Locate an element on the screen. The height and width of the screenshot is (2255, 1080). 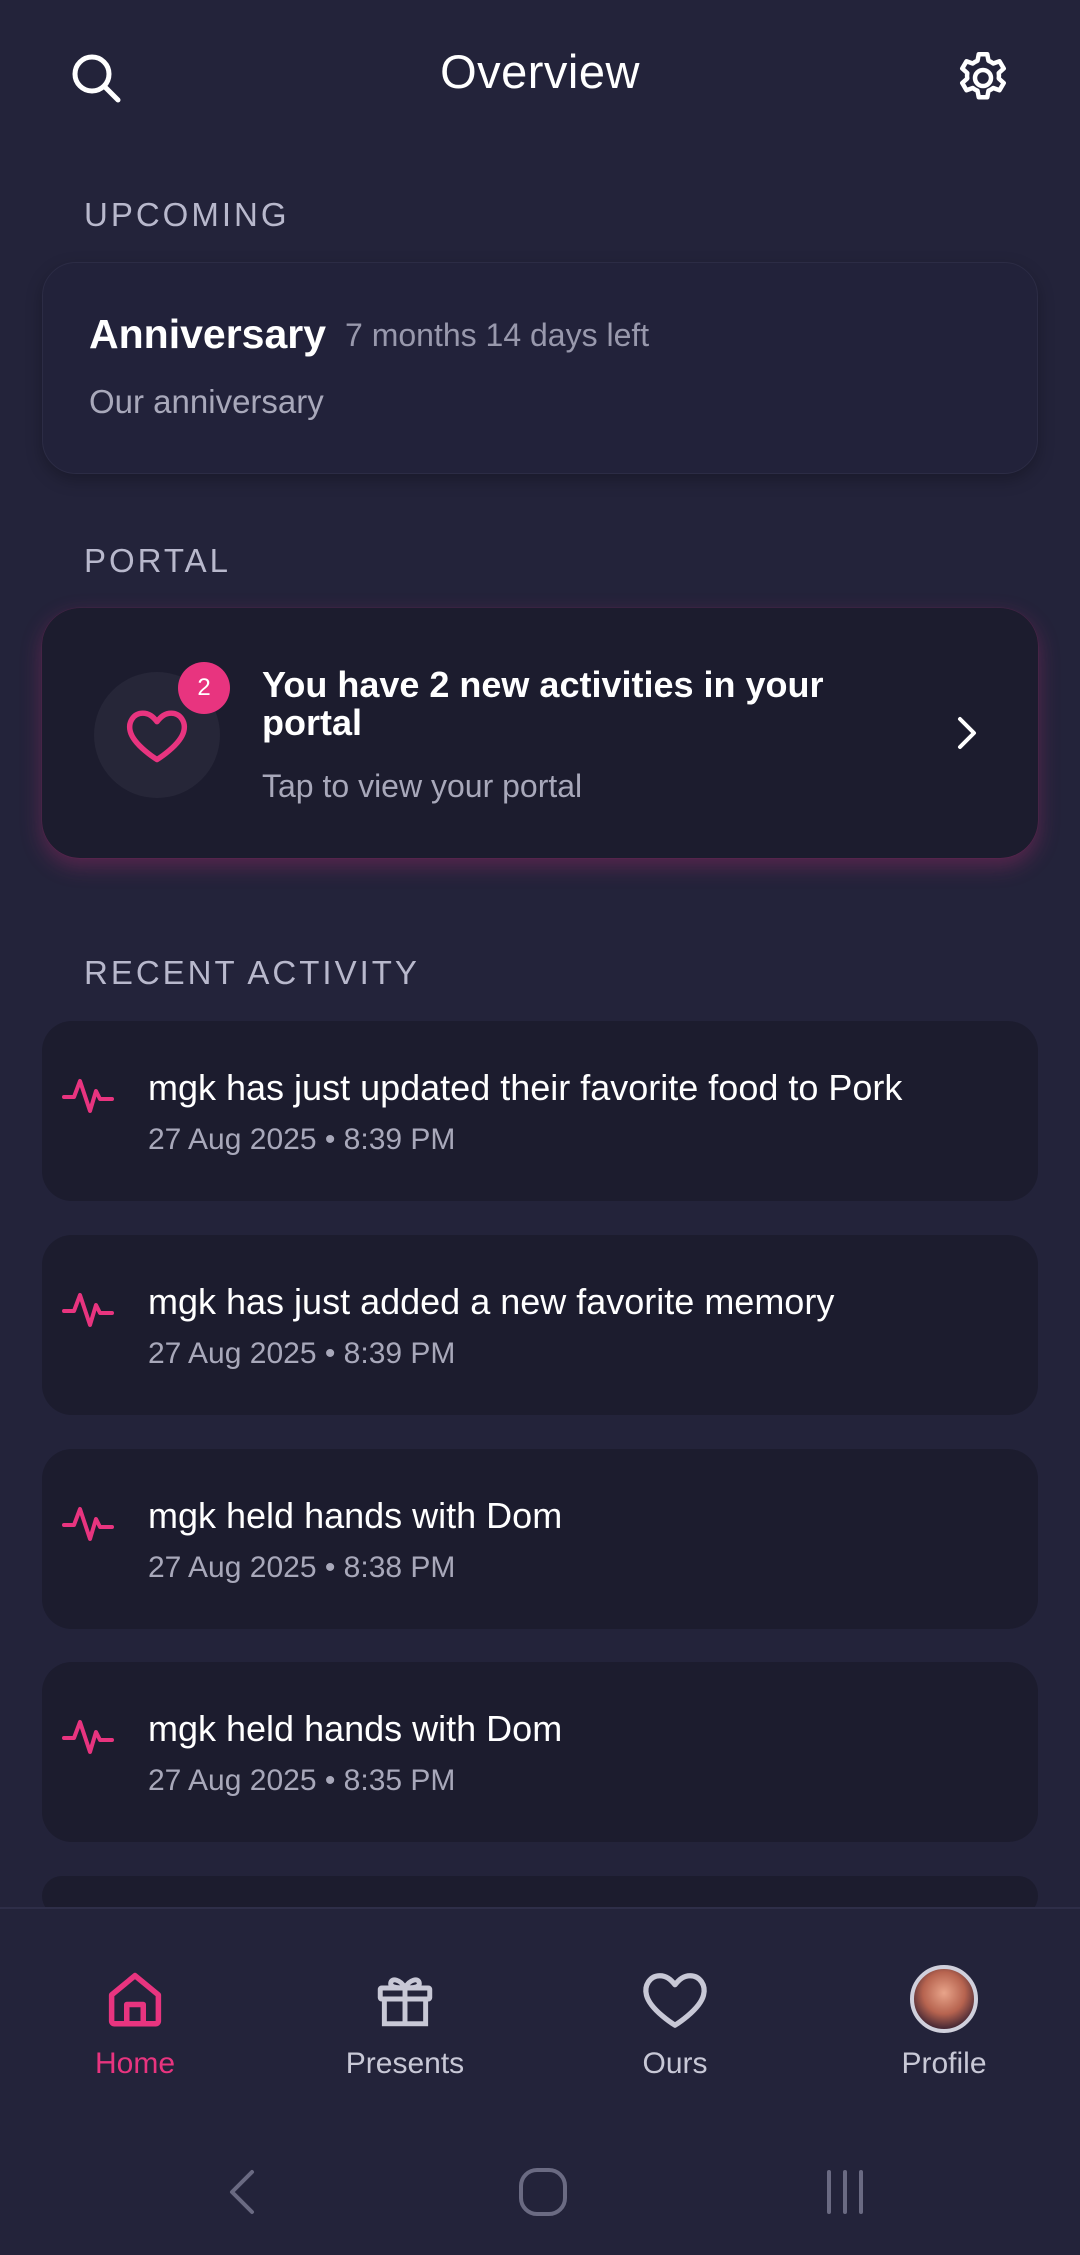
nav-presents-label: Presents is located at coordinates (405, 2063).